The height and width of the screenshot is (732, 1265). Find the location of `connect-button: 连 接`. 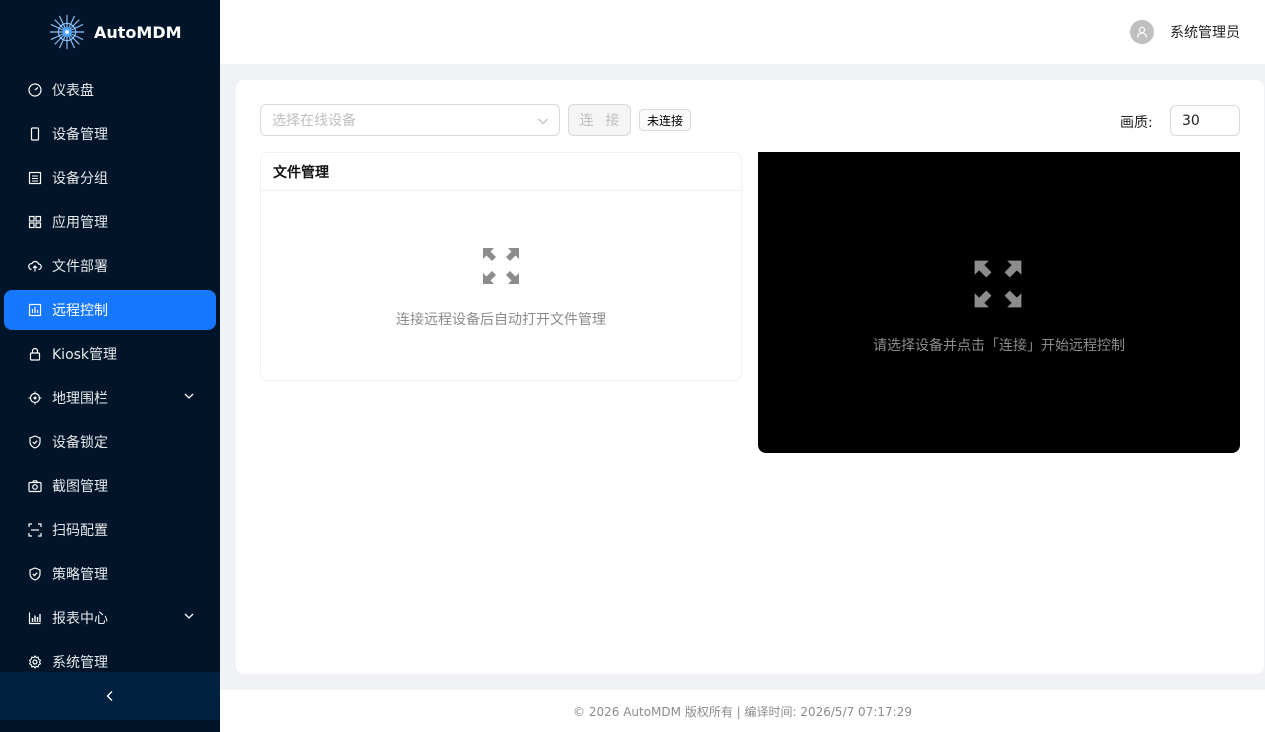

connect-button: 连 接 is located at coordinates (599, 120).